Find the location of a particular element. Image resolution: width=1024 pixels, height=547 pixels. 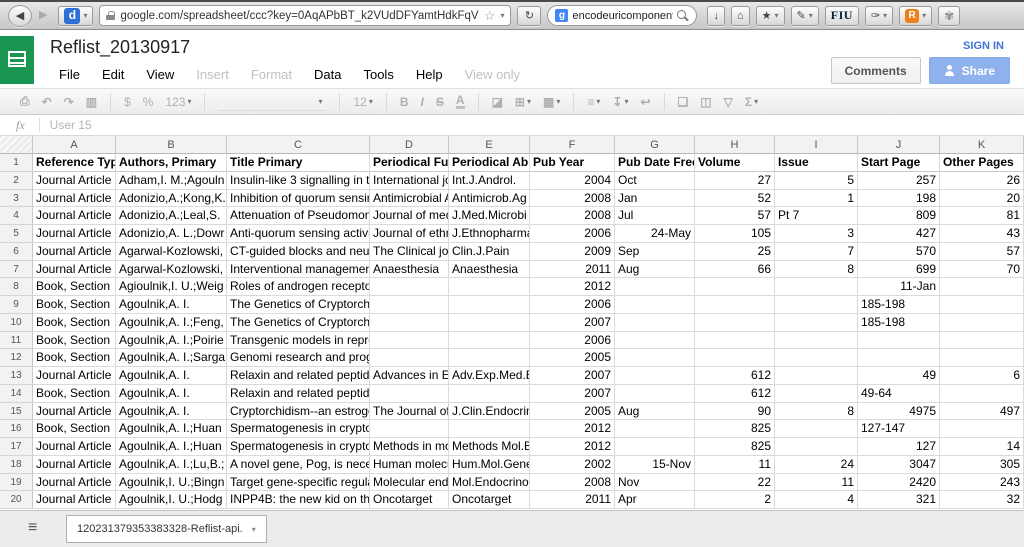

cell: 2005 is located at coordinates (572, 411).